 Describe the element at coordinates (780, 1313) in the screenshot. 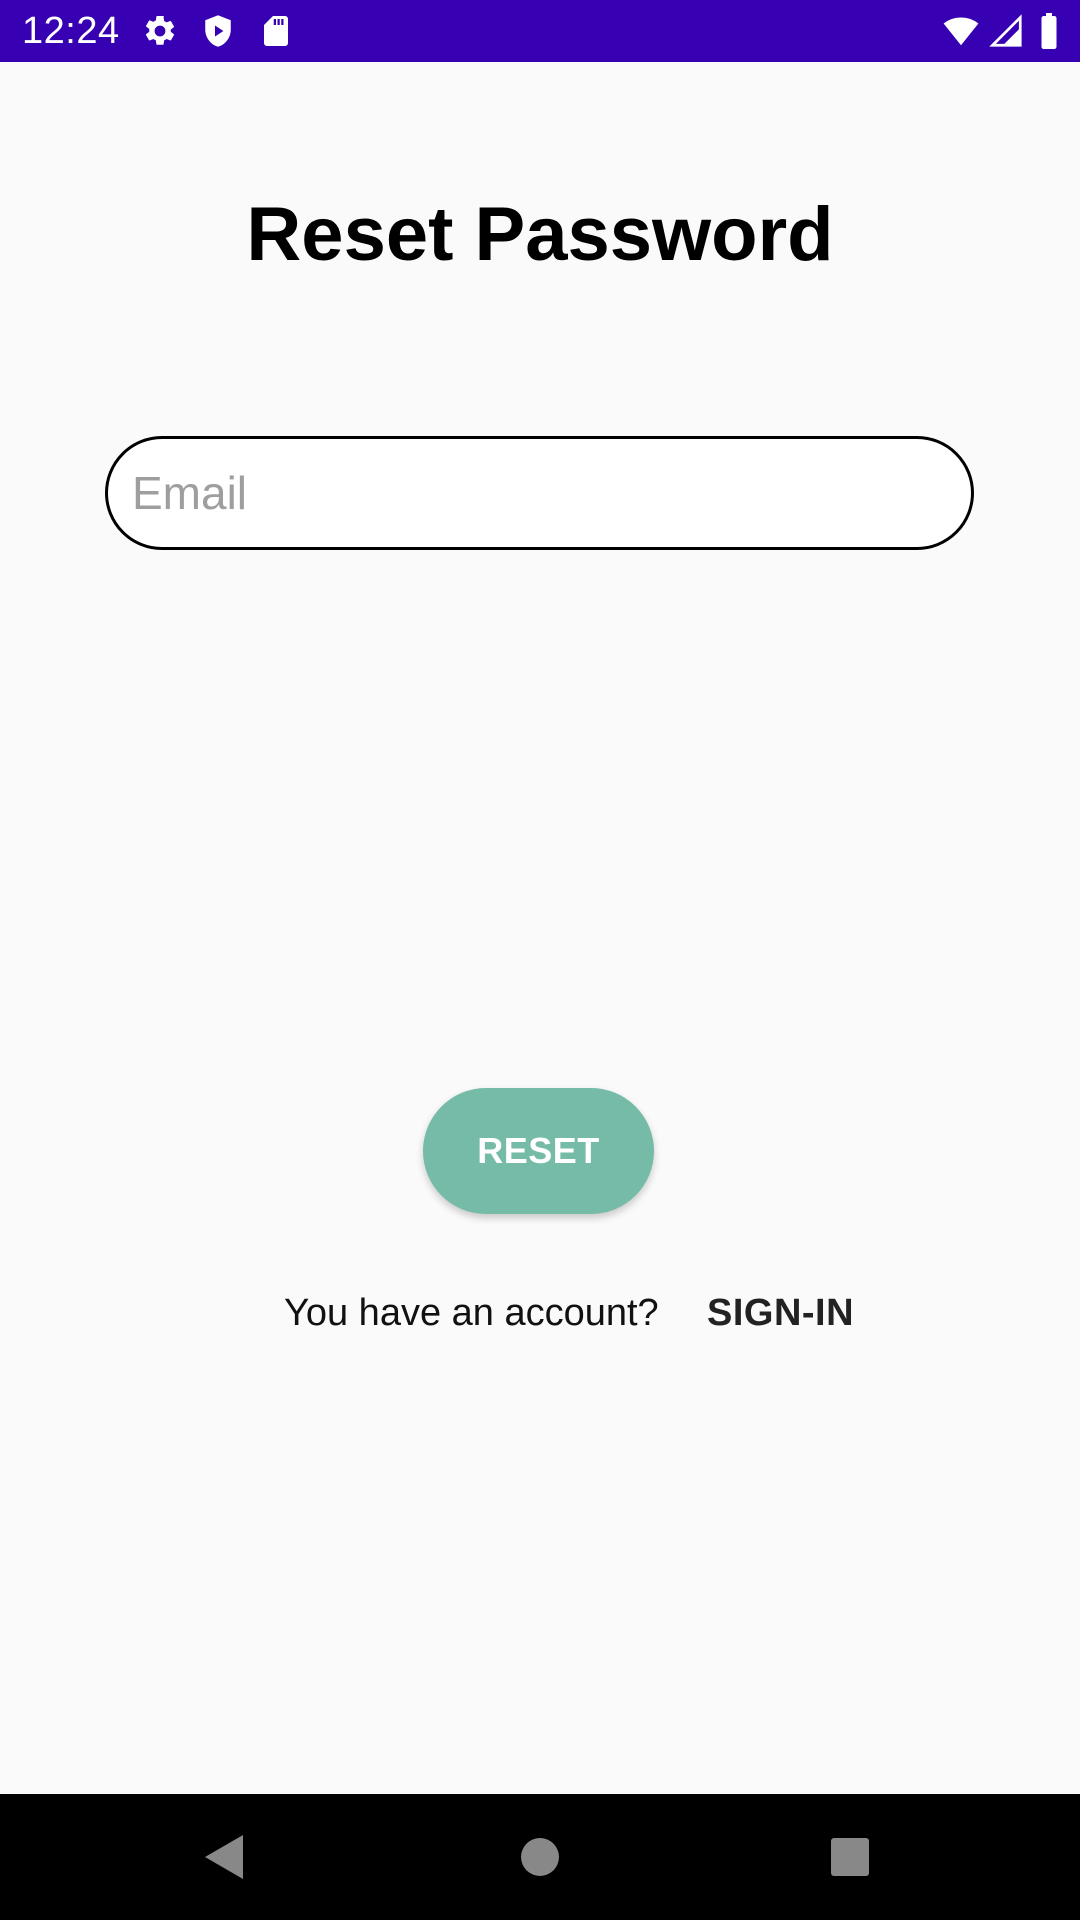

I see `signin-link: SIGN-IN` at that location.